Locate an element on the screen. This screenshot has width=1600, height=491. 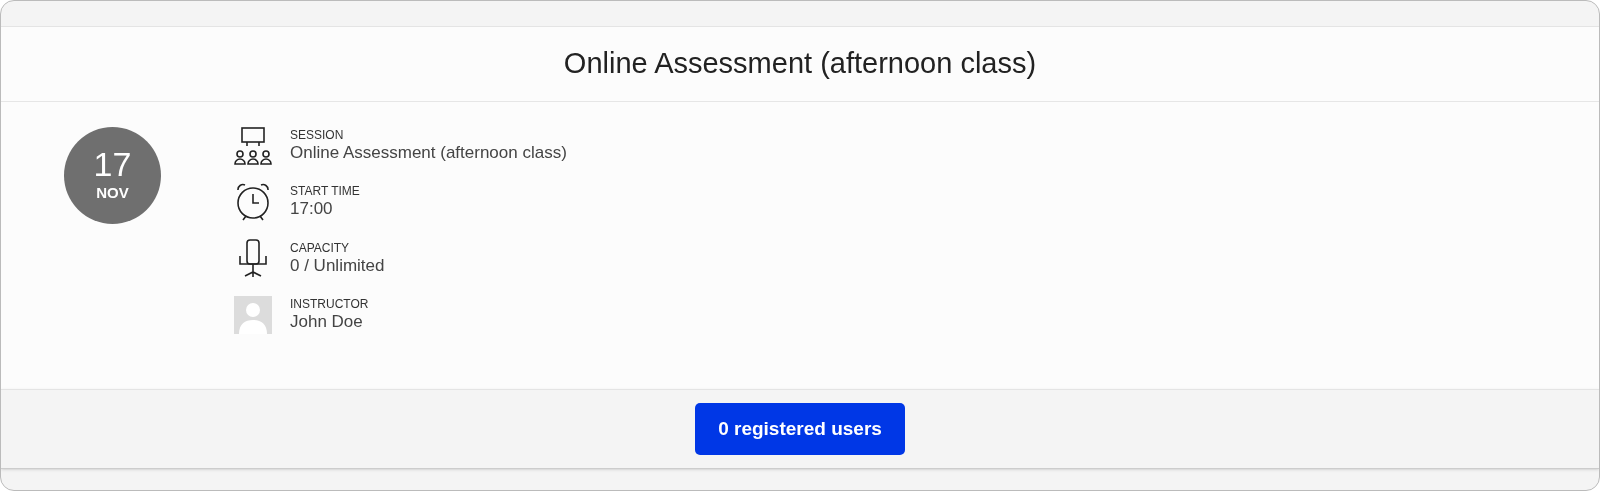
page-title: Online Assessment (afternoon class) is located at coordinates (800, 64).